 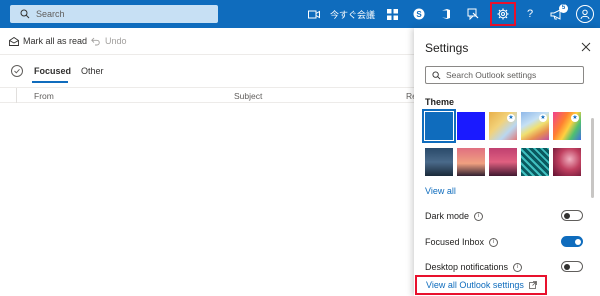 What do you see at coordinates (50, 82) in the screenshot?
I see `tab-active-indicator` at bounding box center [50, 82].